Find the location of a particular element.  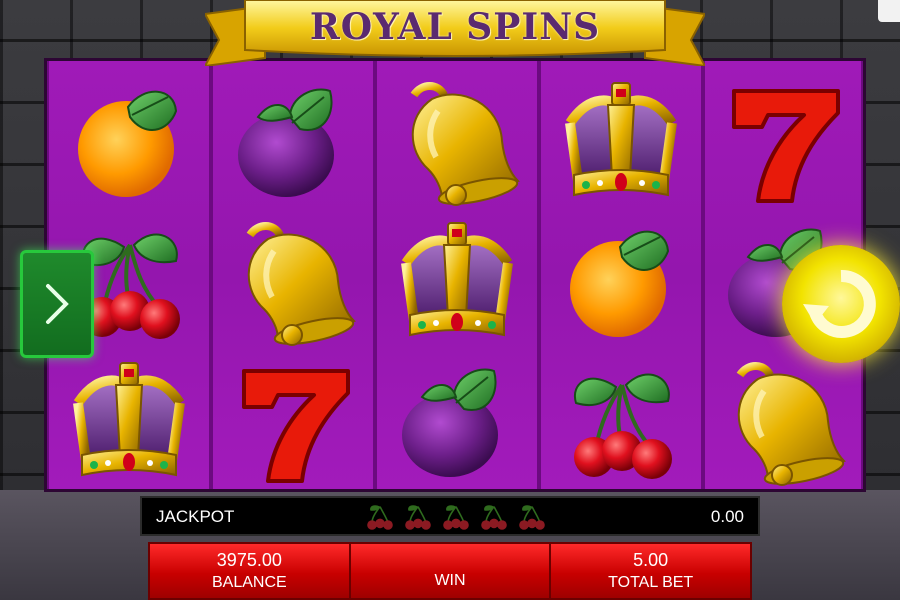

chevron-right-icon is located at coordinates (57, 304).